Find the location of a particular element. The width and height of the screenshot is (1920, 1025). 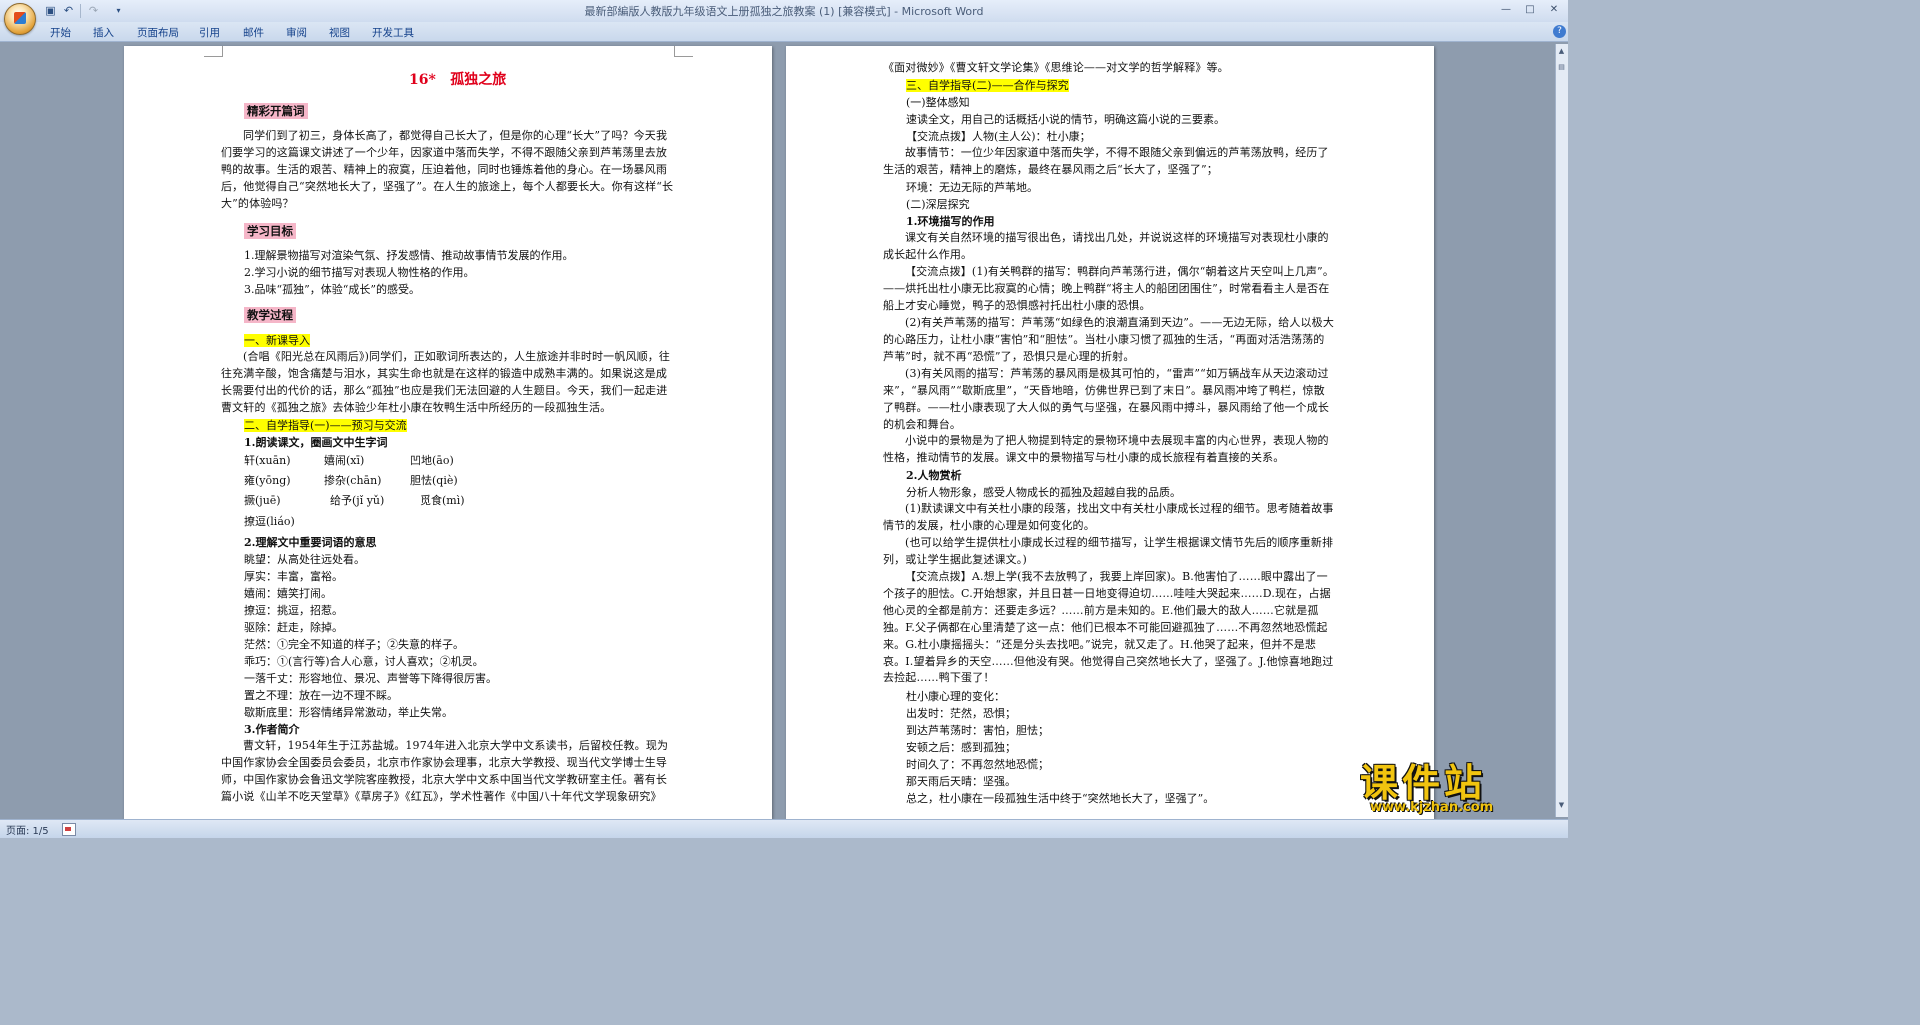

vertical-scrollbar is located at coordinates (1561, 430).